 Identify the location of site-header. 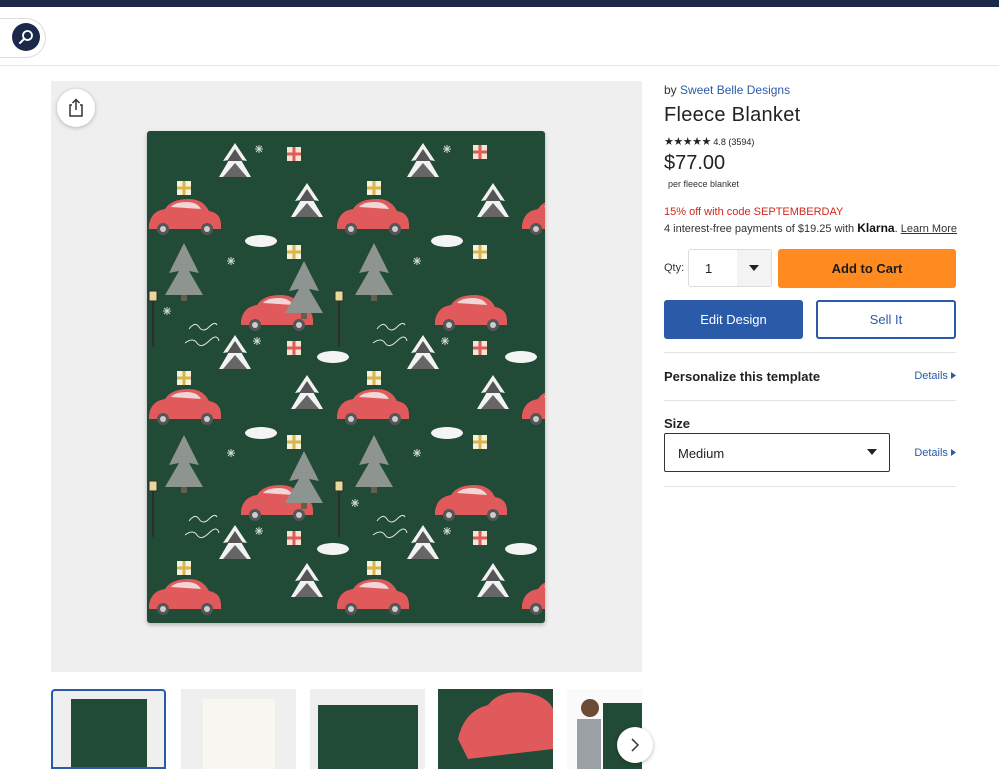
(499, 36).